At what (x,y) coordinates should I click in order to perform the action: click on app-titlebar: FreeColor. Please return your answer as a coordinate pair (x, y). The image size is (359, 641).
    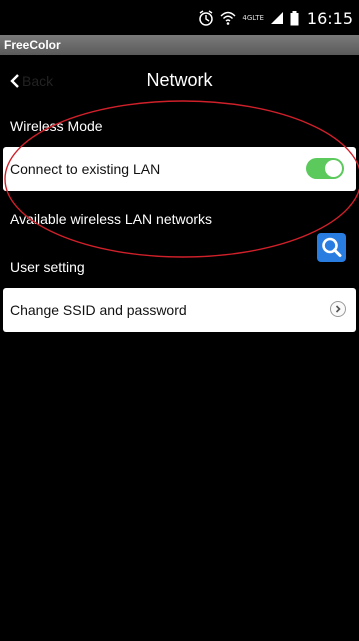
    Looking at the image, I should click on (179, 45).